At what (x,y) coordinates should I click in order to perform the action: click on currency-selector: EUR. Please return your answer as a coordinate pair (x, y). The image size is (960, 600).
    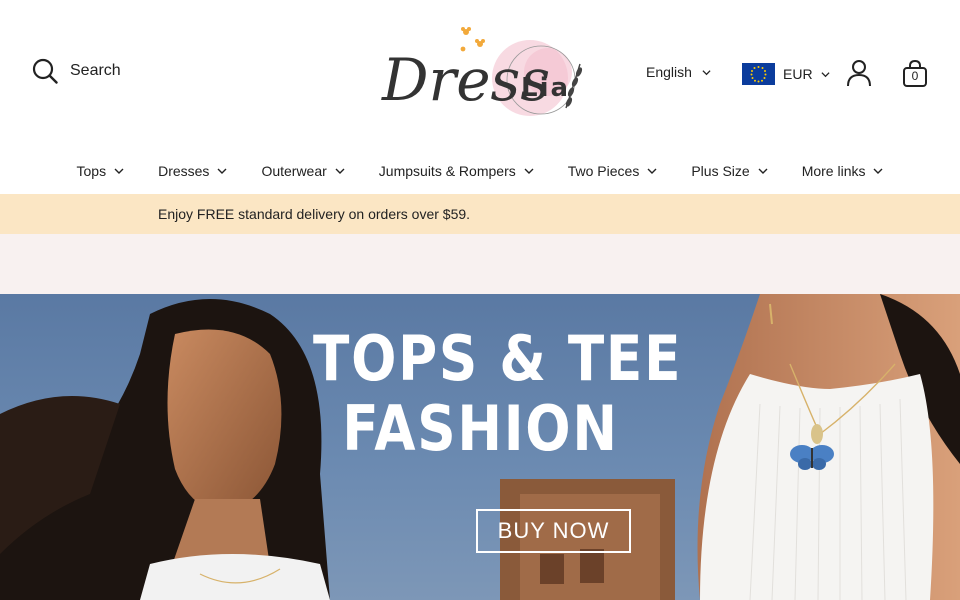
    Looking at the image, I should click on (786, 74).